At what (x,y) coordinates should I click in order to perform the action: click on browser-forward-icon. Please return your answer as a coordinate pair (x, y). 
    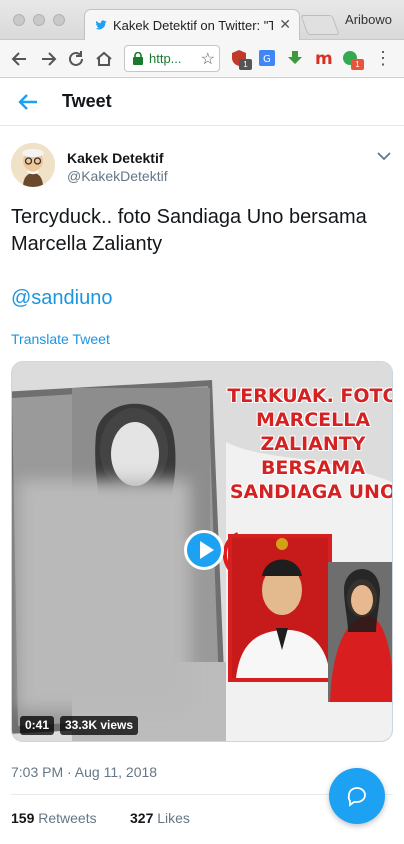
    Looking at the image, I should click on (48, 59).